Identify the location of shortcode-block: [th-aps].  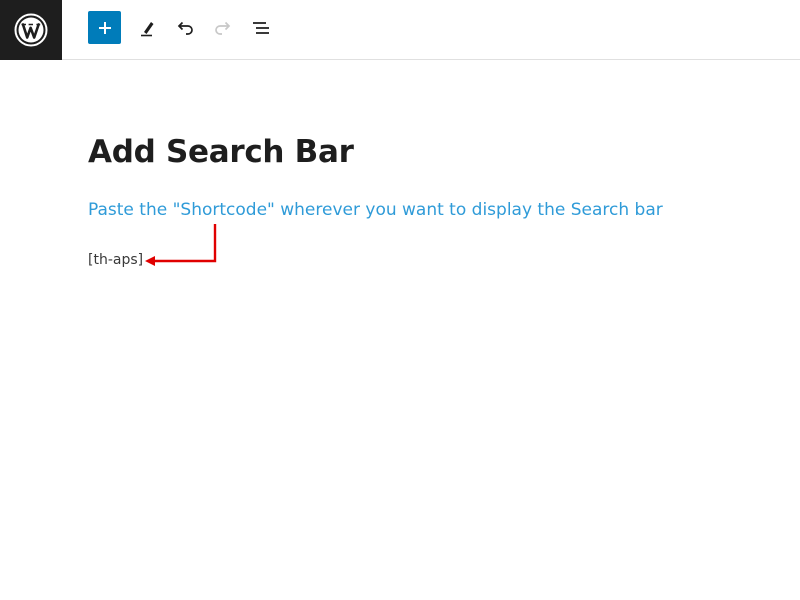
(115, 260).